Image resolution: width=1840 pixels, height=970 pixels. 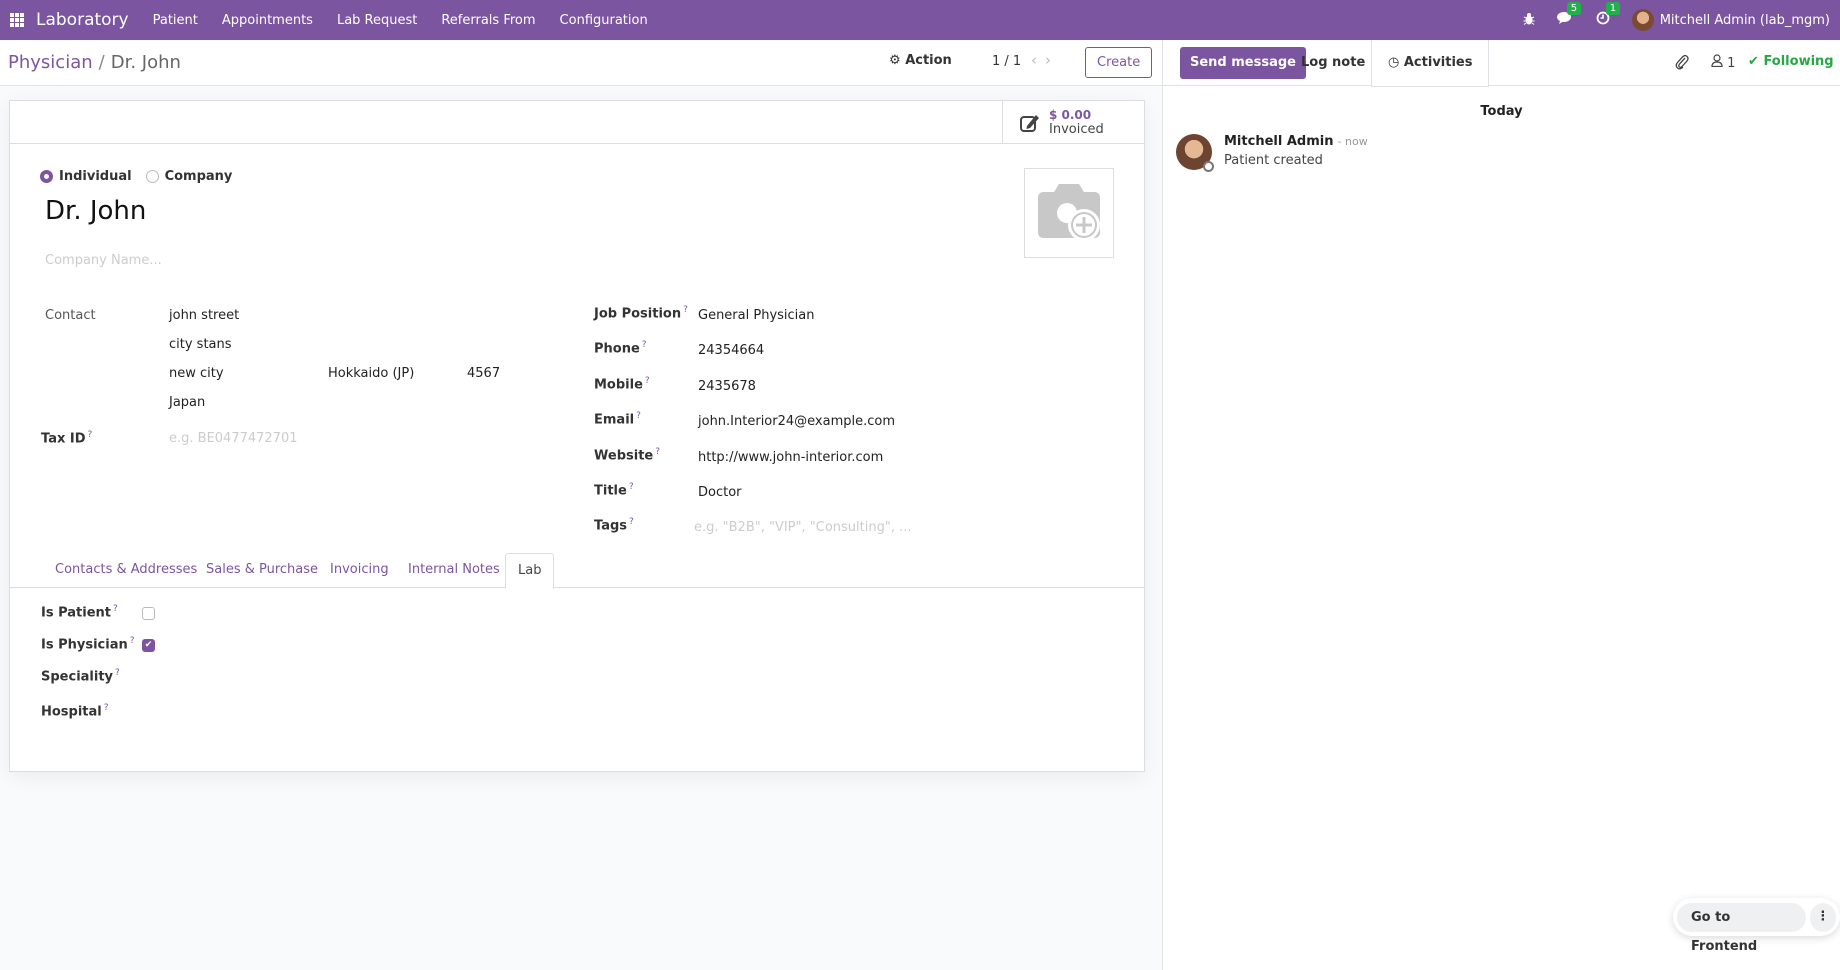 What do you see at coordinates (1119, 62) in the screenshot?
I see `create-button: Create` at bounding box center [1119, 62].